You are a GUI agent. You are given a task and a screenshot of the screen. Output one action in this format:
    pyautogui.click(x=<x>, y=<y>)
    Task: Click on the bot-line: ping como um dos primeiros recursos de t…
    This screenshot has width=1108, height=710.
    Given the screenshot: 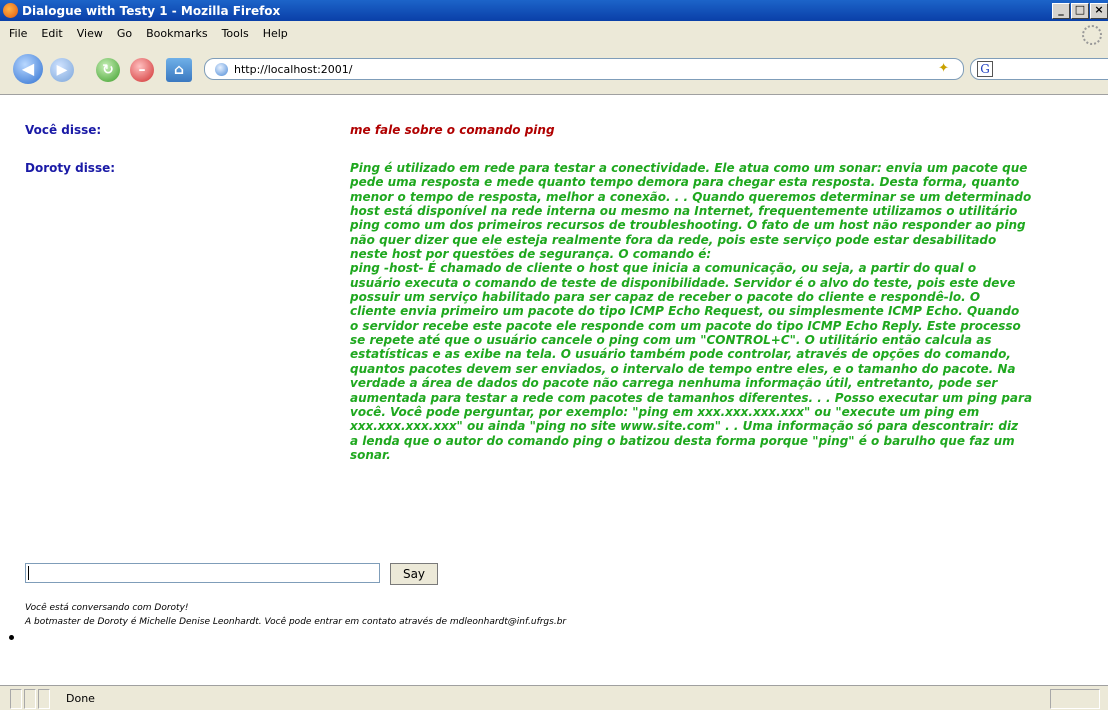 What is the action you would take?
    pyautogui.click(x=688, y=225)
    